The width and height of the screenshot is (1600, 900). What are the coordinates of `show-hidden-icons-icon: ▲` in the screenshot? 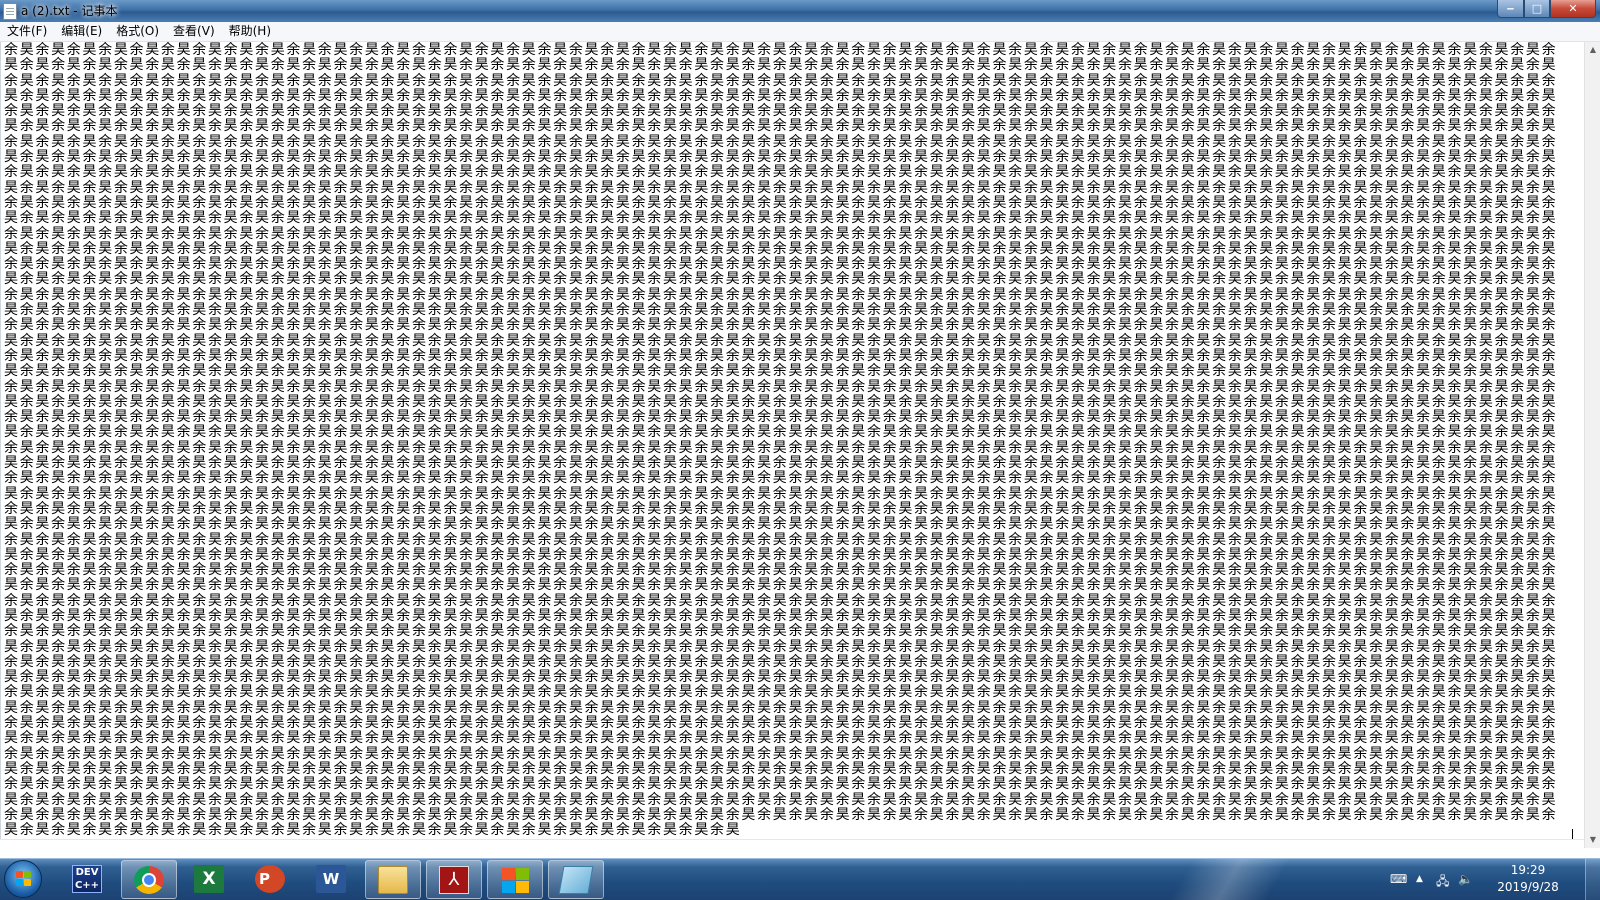 It's located at (1419, 879).